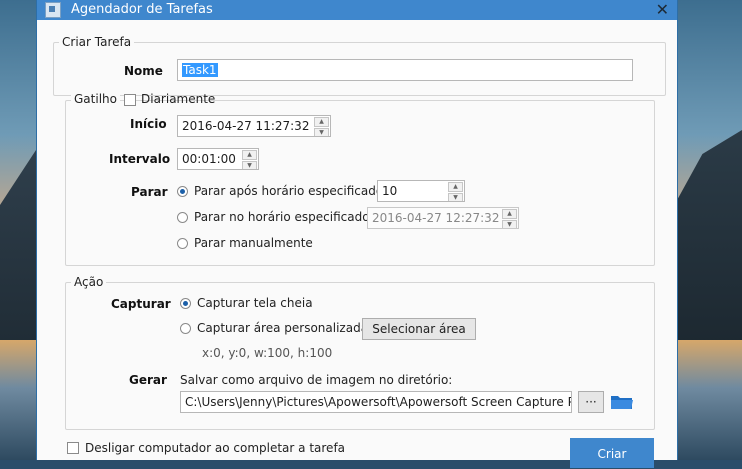  What do you see at coordinates (185, 303) in the screenshot?
I see `capture-fullscreen-radio` at bounding box center [185, 303].